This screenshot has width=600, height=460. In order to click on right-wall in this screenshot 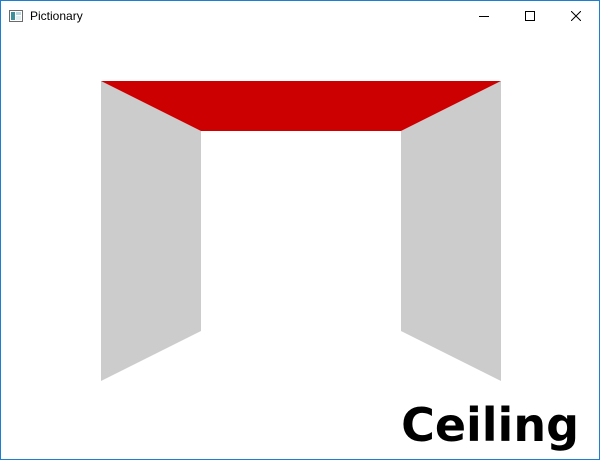, I will do `click(451, 231)`.